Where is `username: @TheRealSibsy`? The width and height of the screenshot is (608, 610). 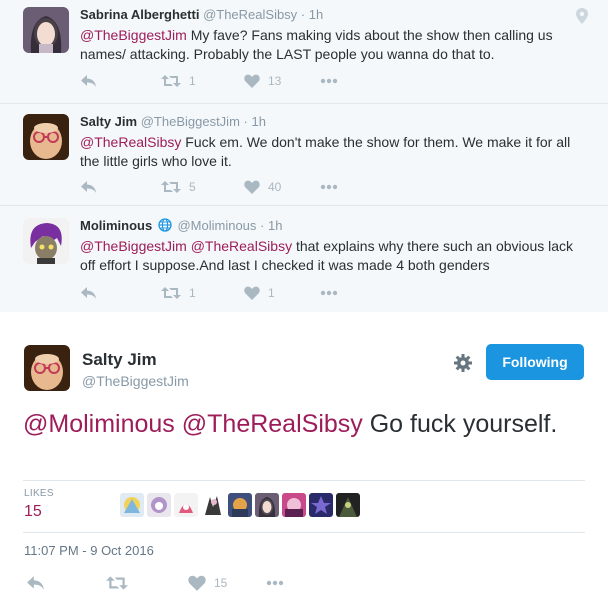
username: @TheRealSibsy is located at coordinates (250, 14).